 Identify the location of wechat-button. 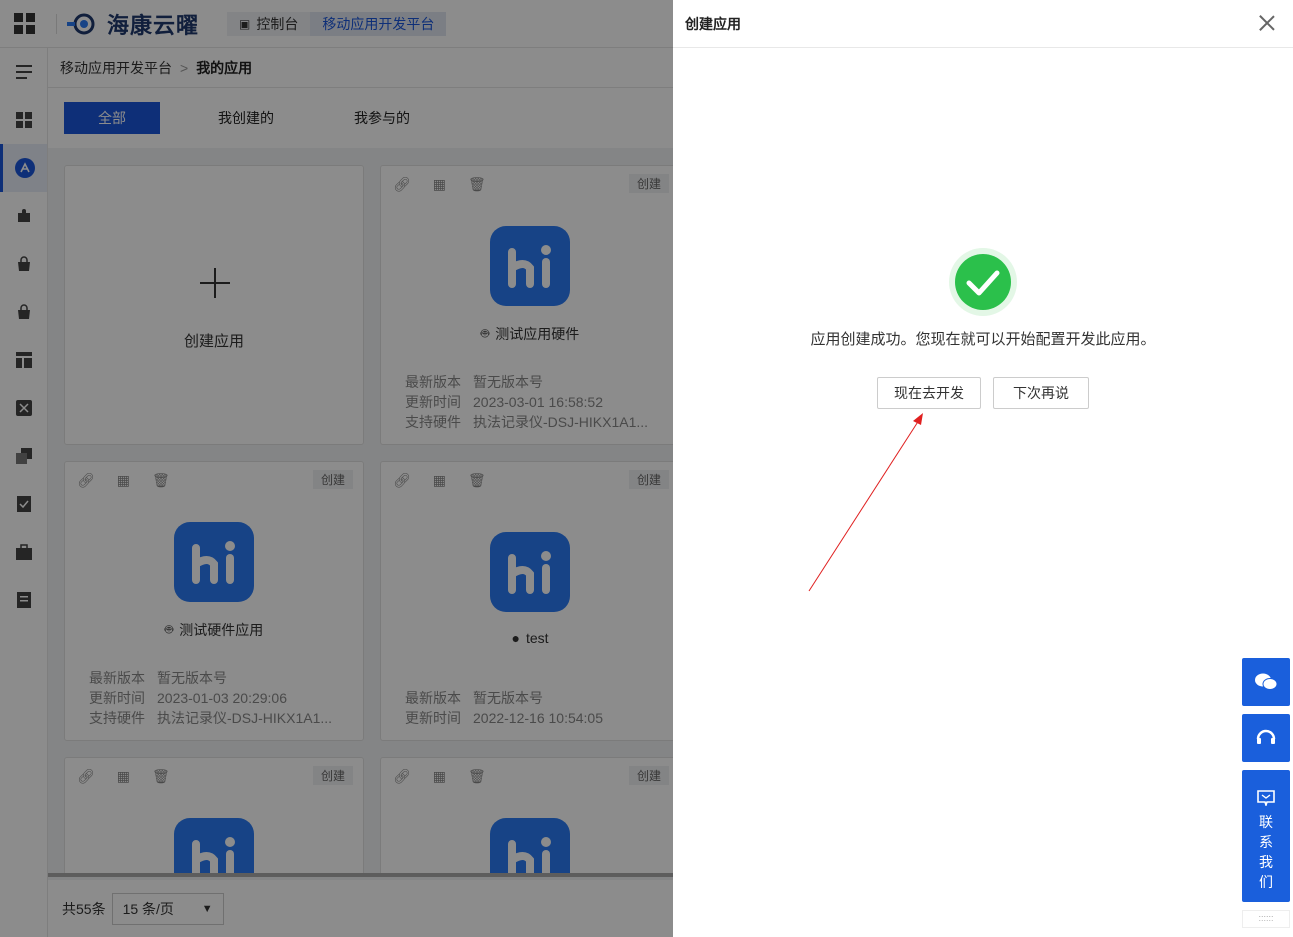
(1266, 682).